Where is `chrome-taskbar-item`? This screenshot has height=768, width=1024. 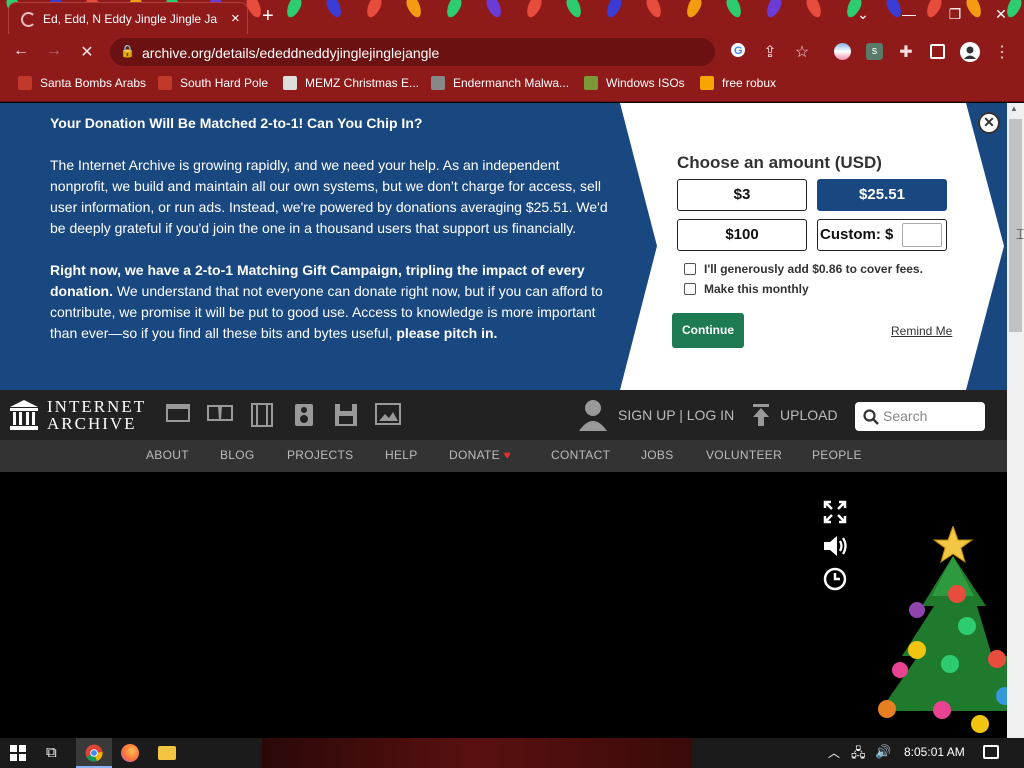
chrome-taskbar-item is located at coordinates (94, 753).